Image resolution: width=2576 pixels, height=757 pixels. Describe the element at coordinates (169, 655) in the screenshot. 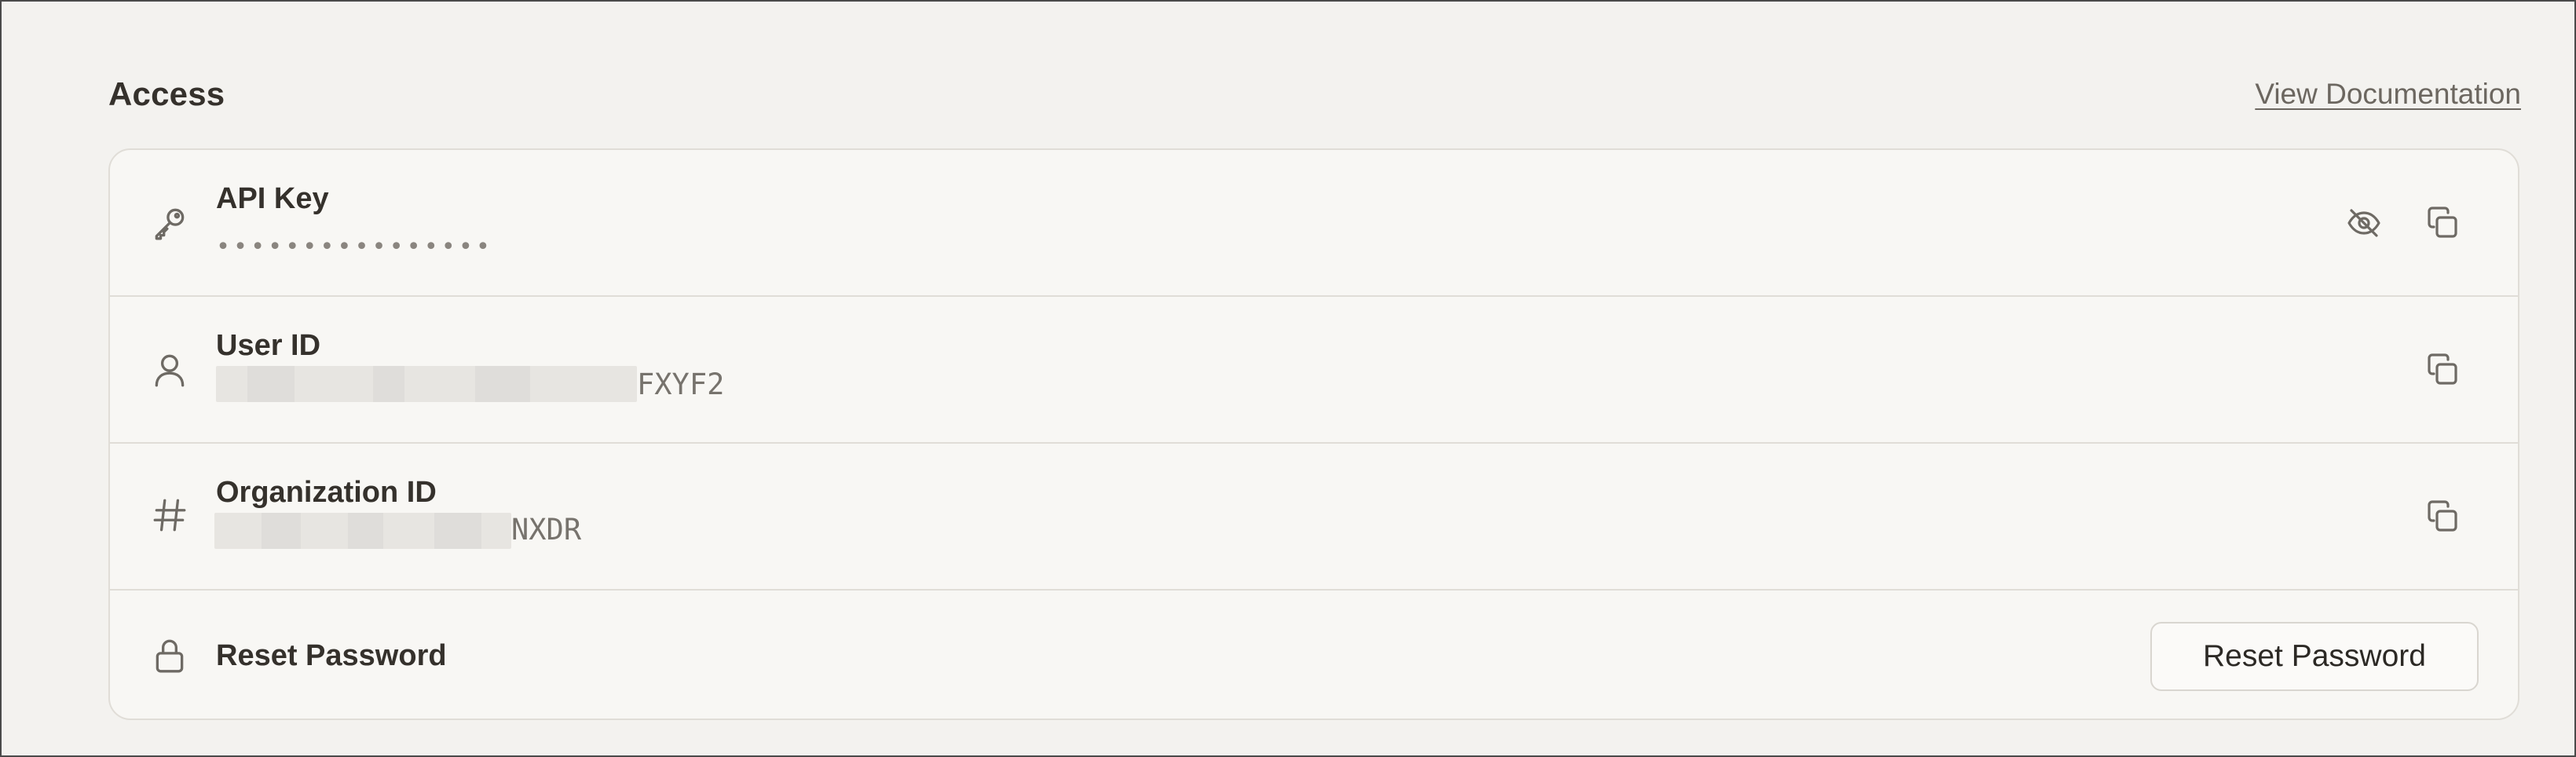

I see `lock-icon` at that location.